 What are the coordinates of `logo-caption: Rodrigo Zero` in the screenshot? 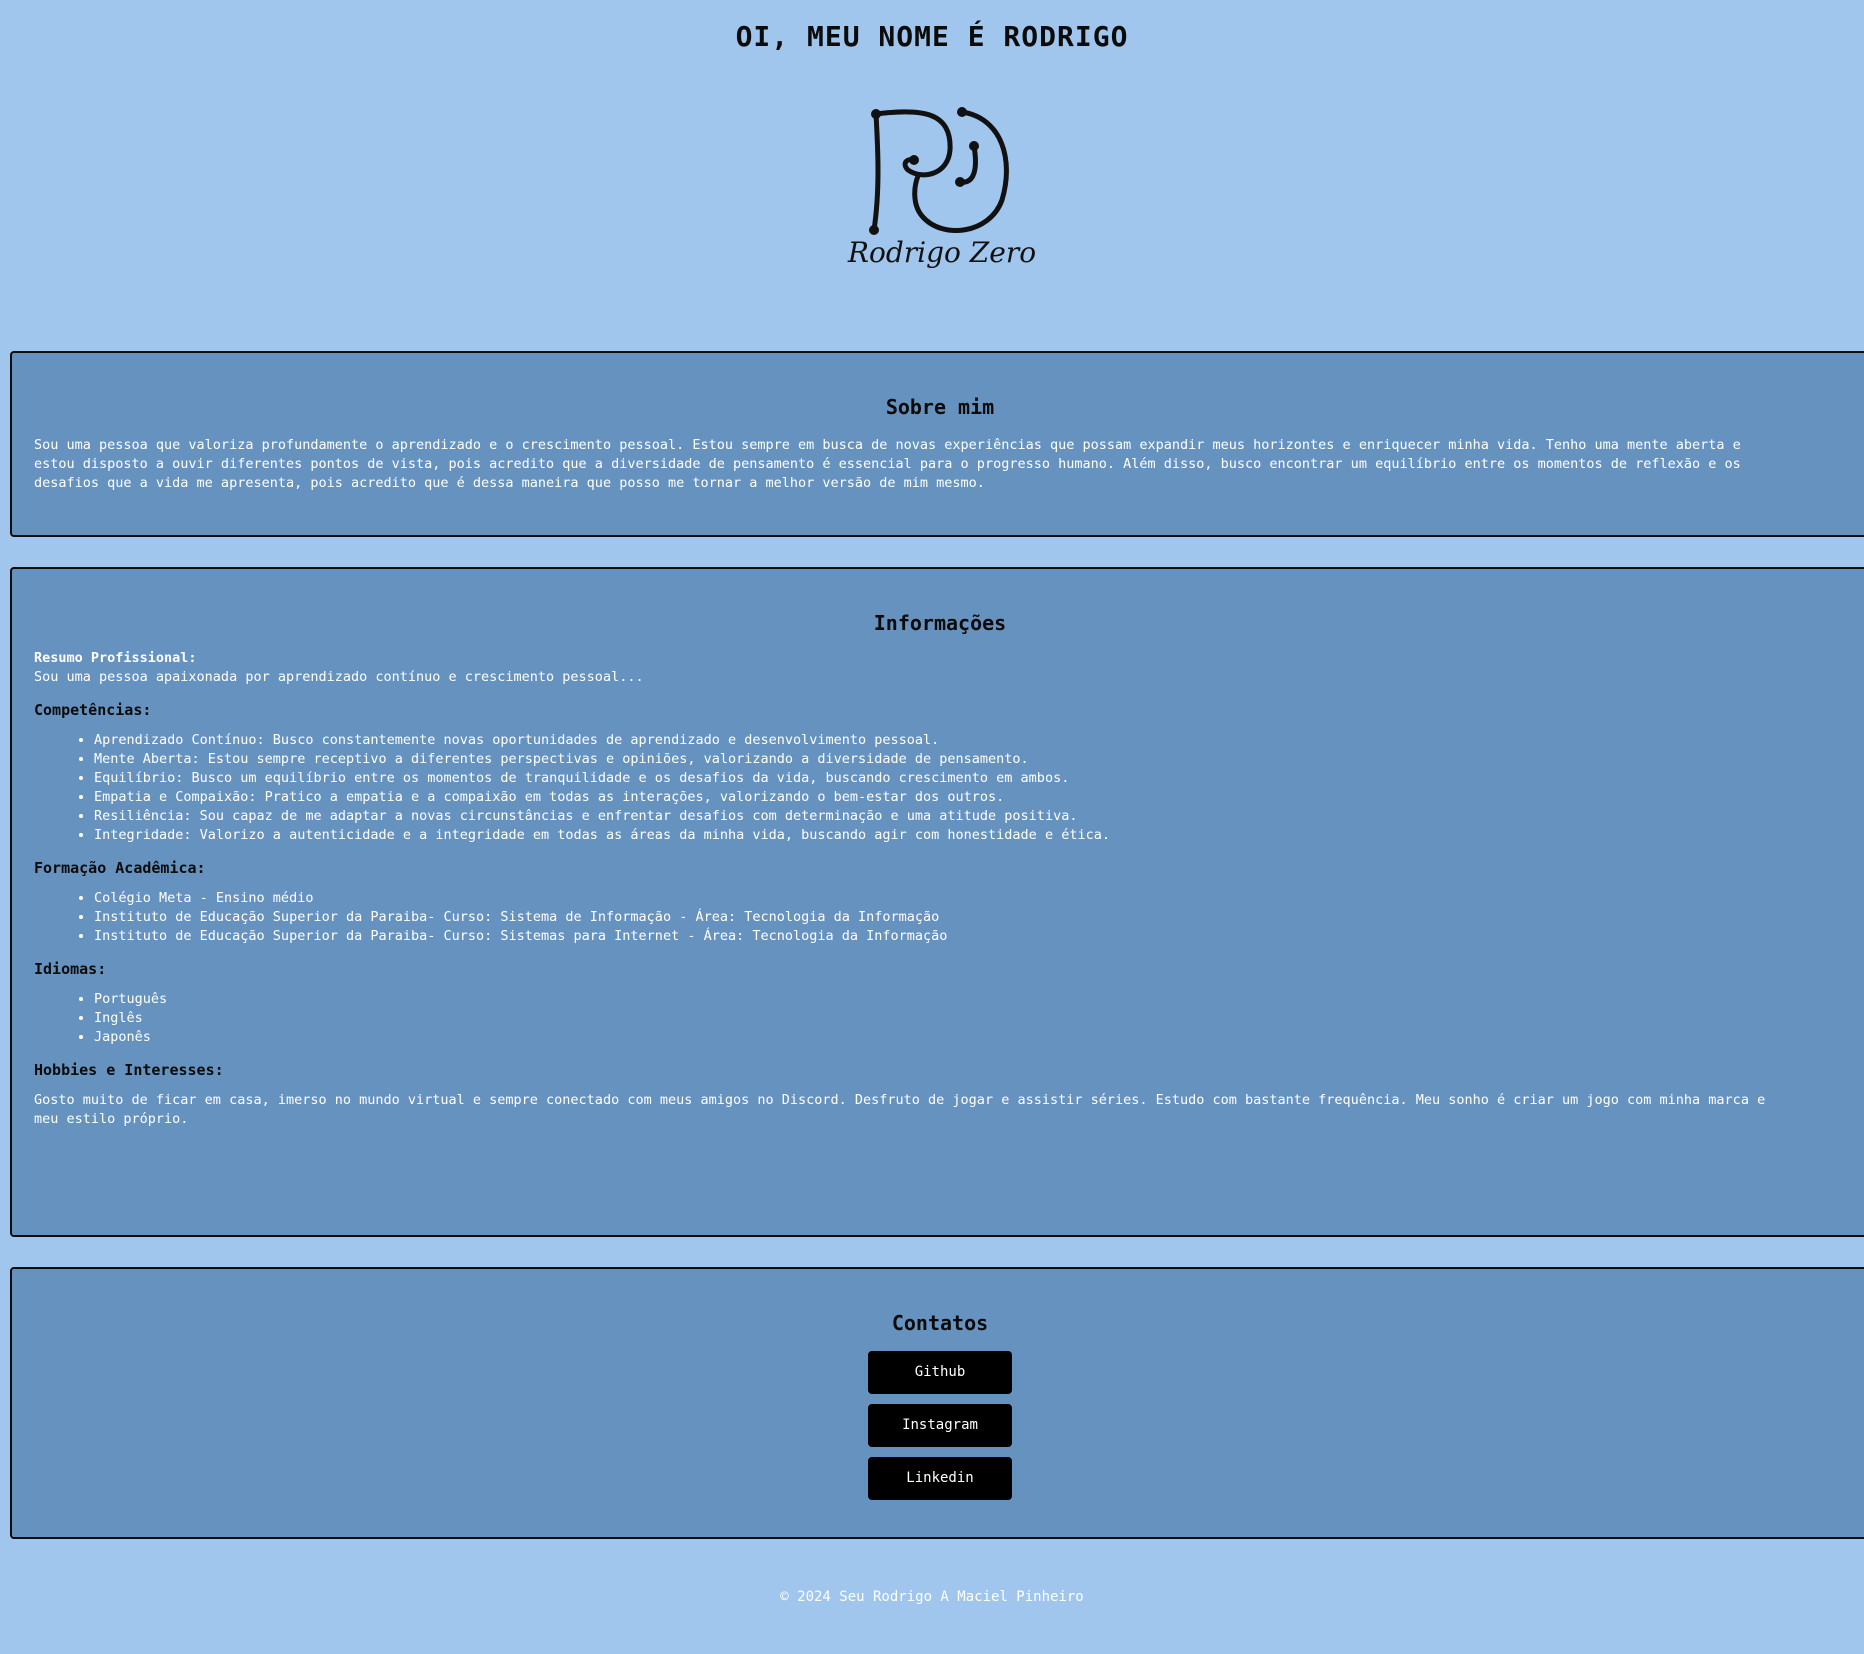 It's located at (942, 252).